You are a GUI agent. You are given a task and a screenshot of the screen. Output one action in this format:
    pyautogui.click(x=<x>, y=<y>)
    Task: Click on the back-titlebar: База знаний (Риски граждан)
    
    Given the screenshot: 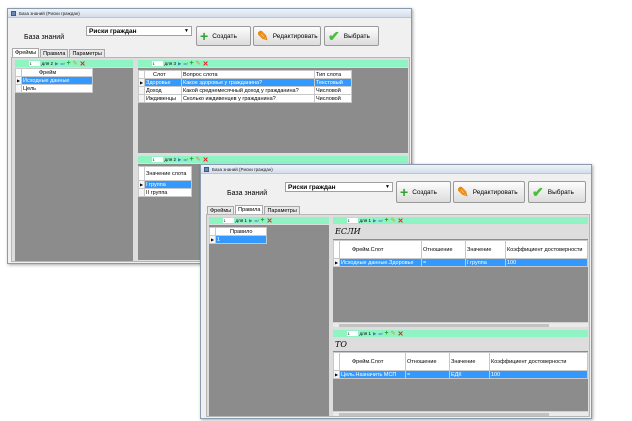 What is the action you would take?
    pyautogui.click(x=209, y=13)
    